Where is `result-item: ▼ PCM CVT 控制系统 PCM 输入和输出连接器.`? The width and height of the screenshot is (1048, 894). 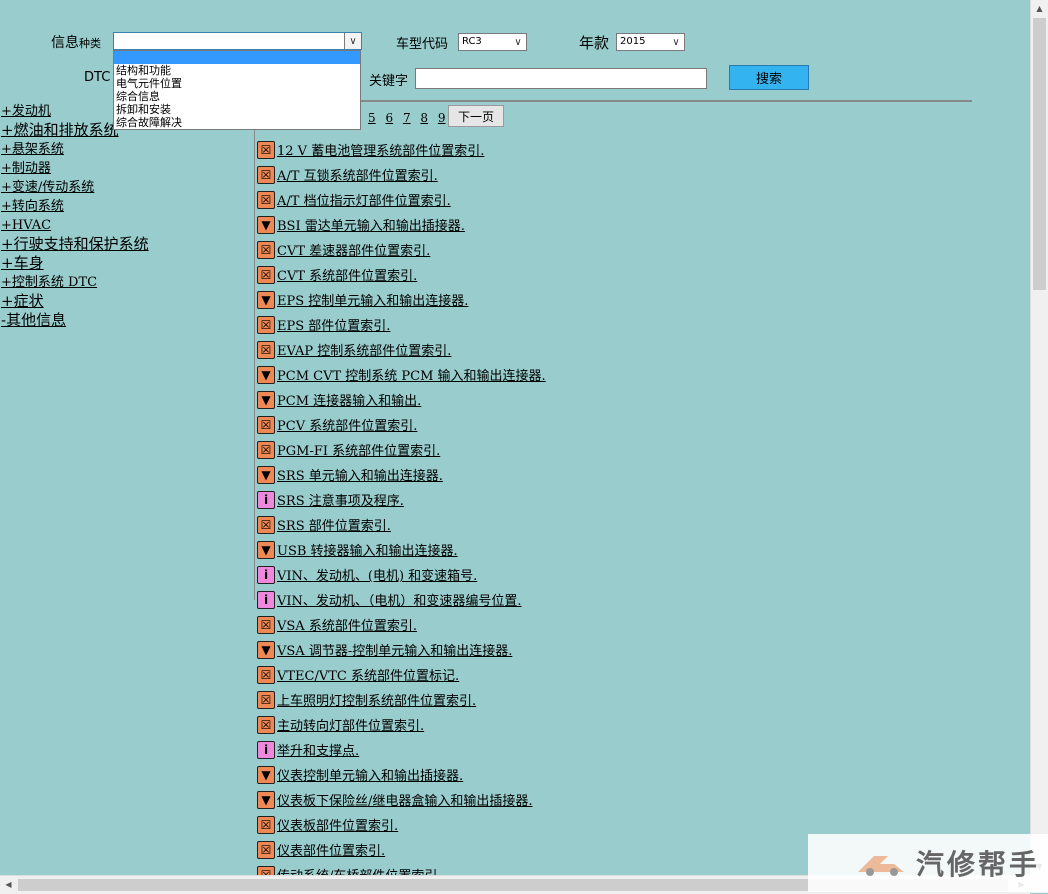
result-item: ▼ PCM CVT 控制系统 PCM 输入和输出连接器. is located at coordinates (401, 374).